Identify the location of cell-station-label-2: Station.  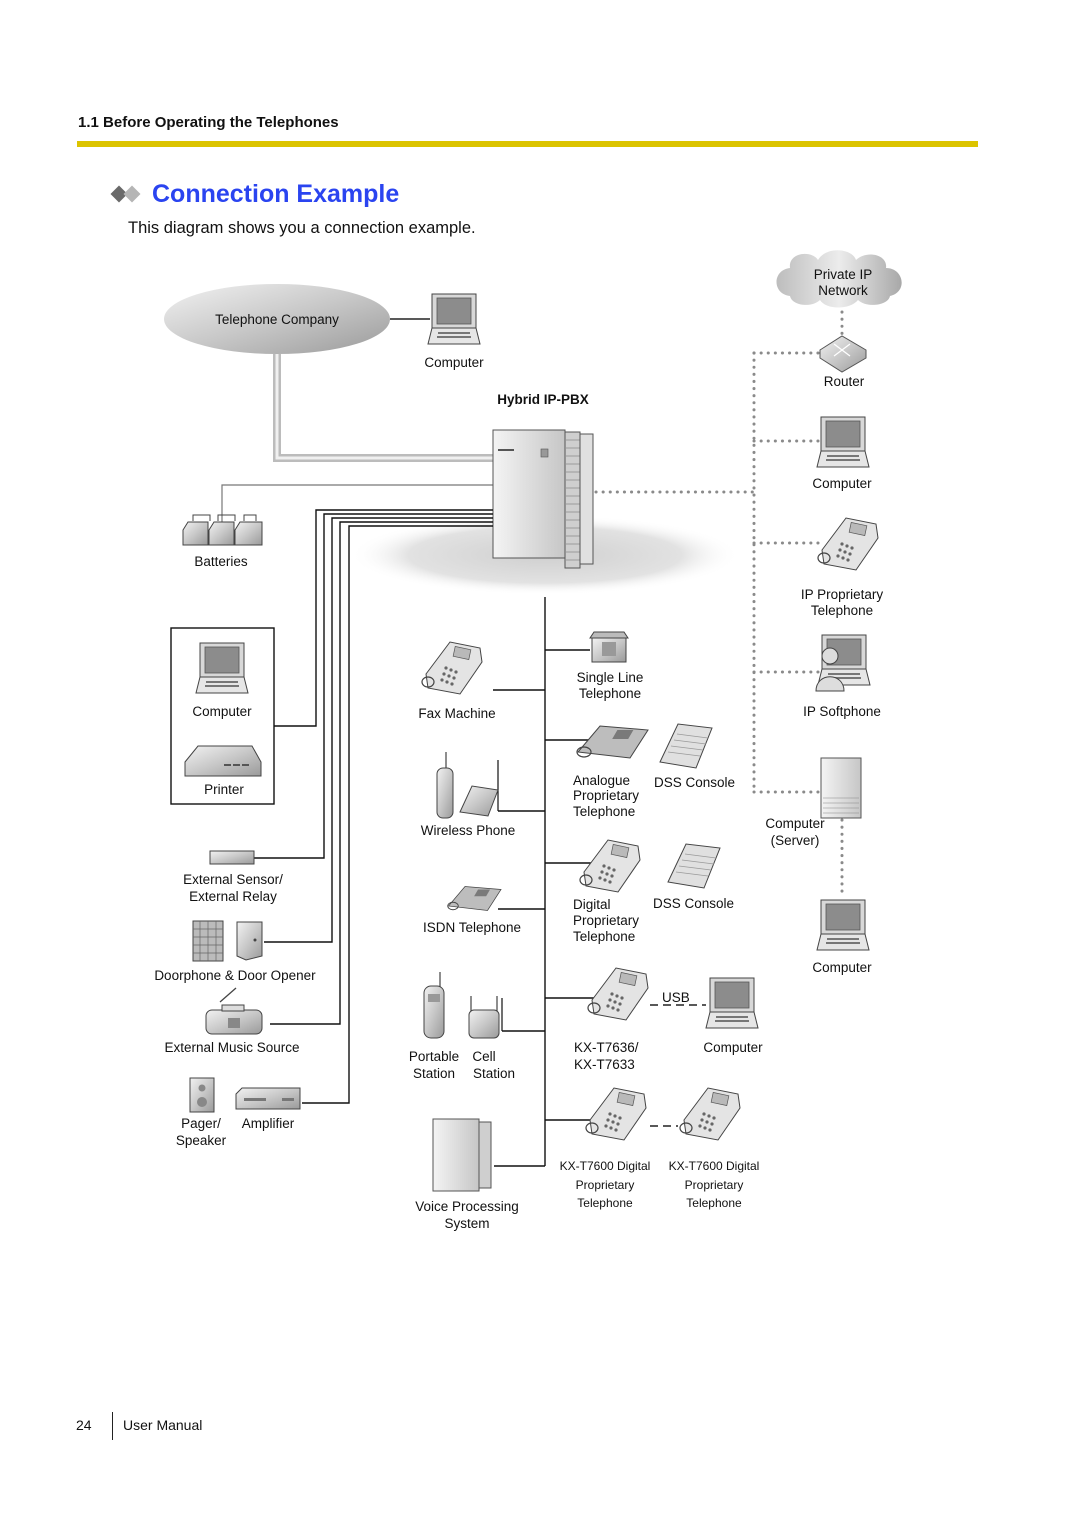
(494, 1073).